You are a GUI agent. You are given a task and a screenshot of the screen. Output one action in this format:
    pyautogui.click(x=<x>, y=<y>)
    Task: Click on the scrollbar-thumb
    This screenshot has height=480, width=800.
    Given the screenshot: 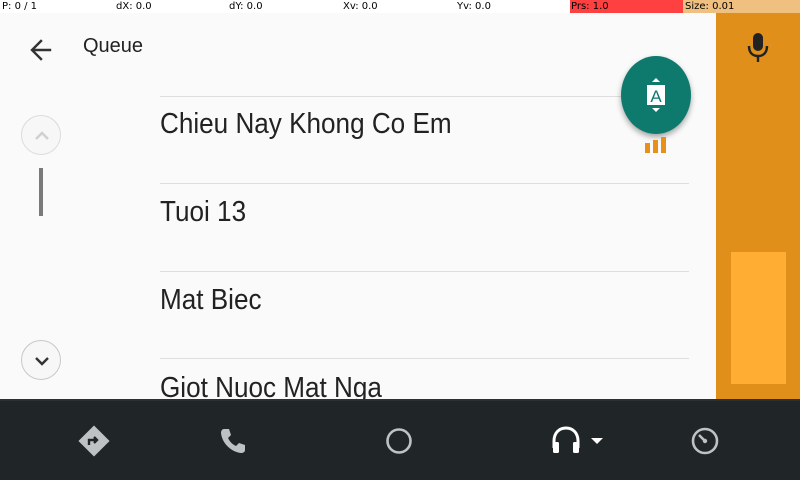 What is the action you would take?
    pyautogui.click(x=41, y=192)
    